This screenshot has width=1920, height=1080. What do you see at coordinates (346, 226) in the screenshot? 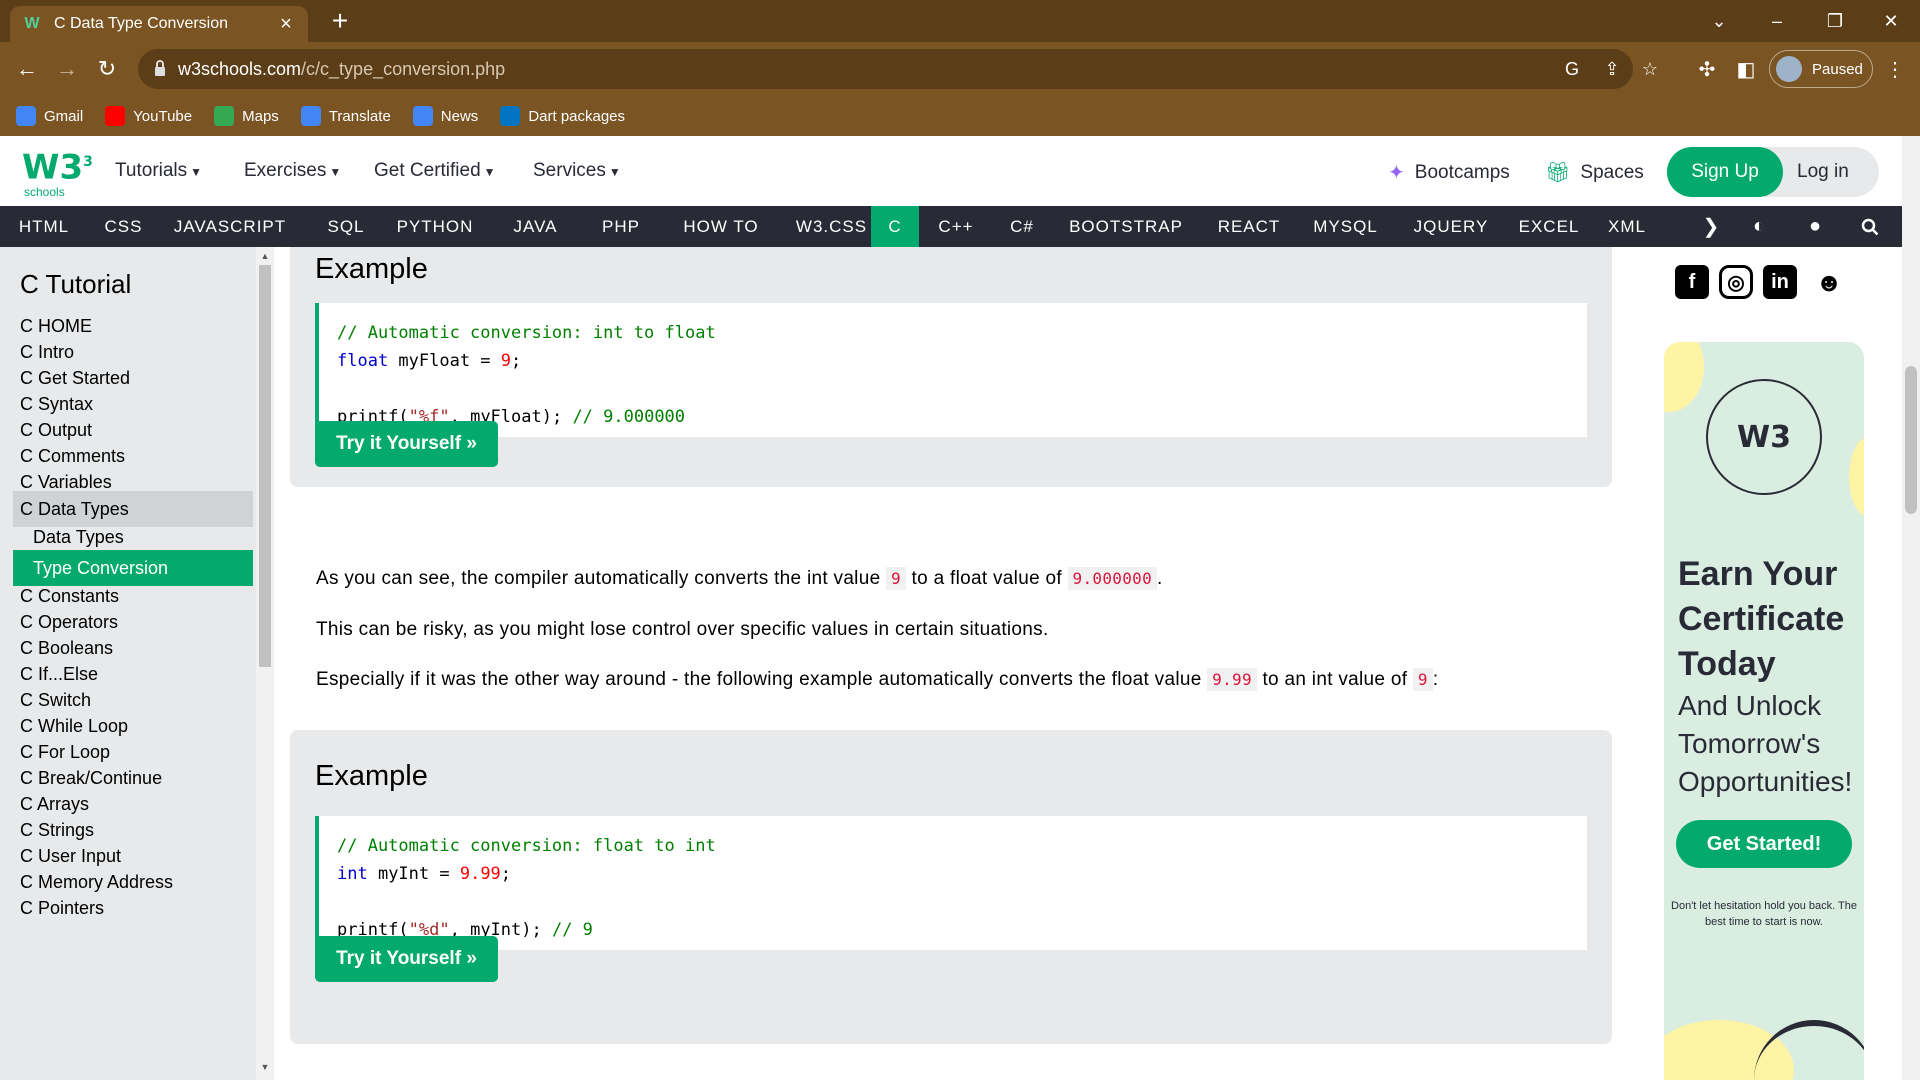
I see `nav-sql: SQL` at bounding box center [346, 226].